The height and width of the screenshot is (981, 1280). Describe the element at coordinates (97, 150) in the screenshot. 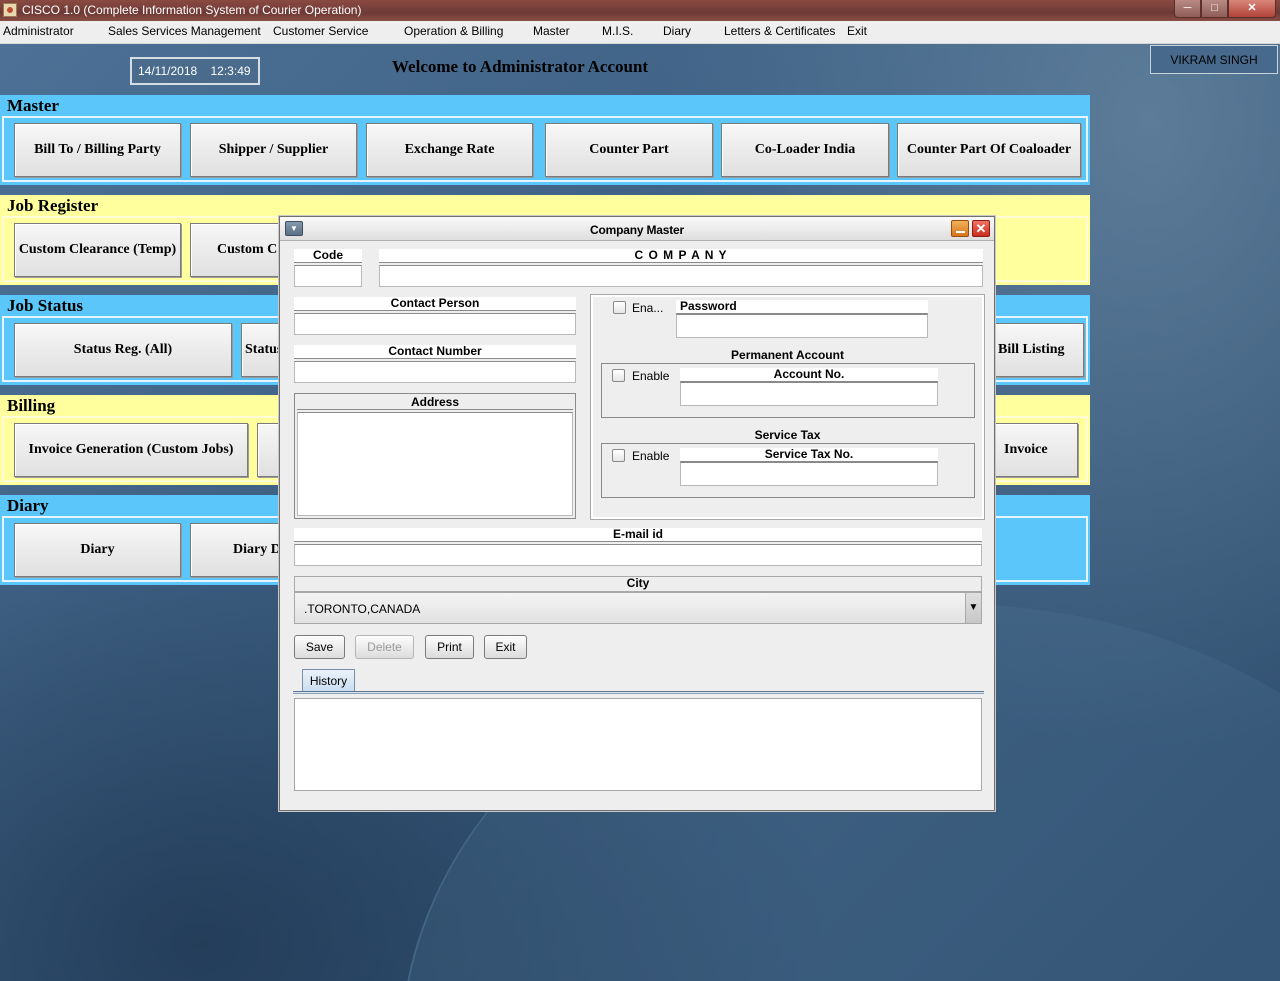

I see `bill-to-billing-party-button: Bill To / Billing Party` at that location.